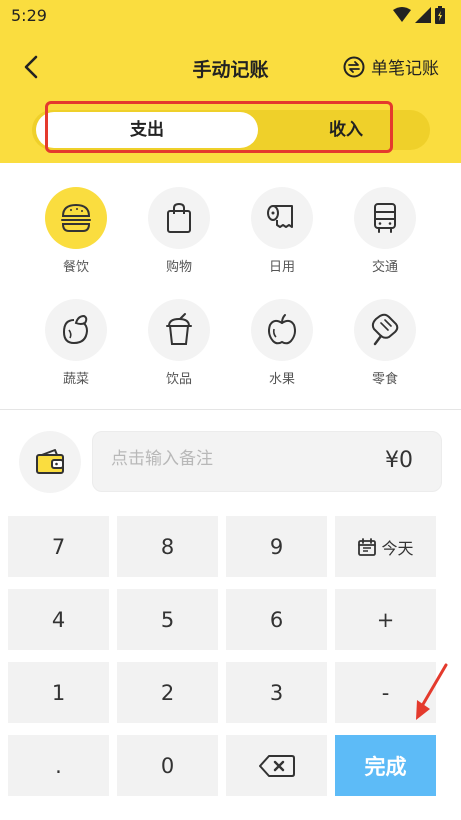  Describe the element at coordinates (230, 16) in the screenshot. I see `status-bar: 5:29` at that location.